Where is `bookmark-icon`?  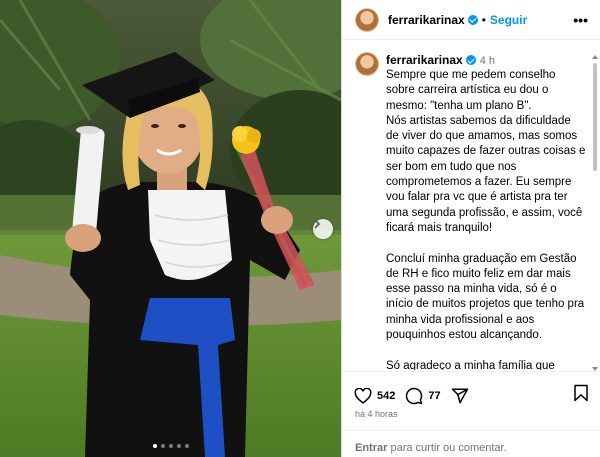
bookmark-icon is located at coordinates (581, 393).